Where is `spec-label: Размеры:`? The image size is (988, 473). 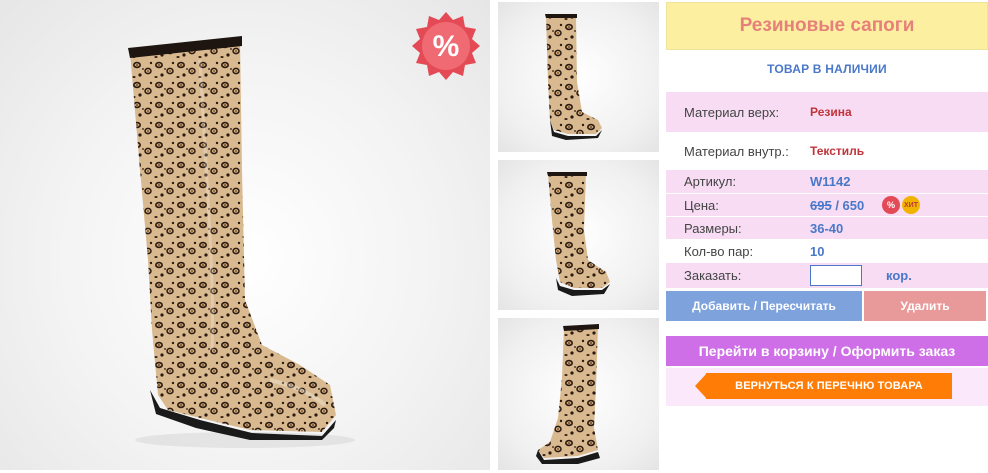 spec-label: Размеры: is located at coordinates (713, 228).